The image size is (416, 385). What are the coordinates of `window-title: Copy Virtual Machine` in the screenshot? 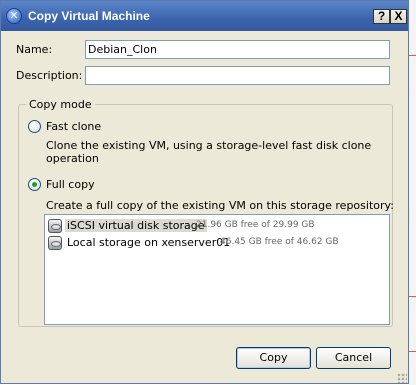 It's located at (89, 16).